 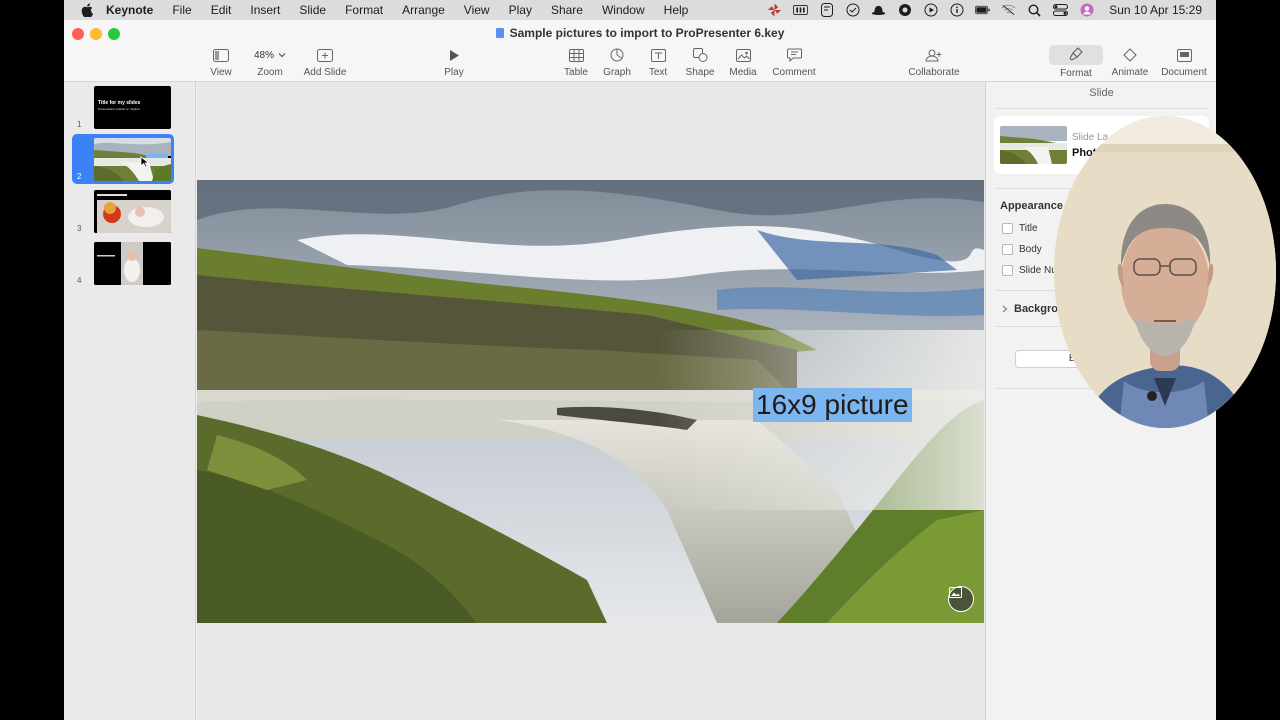 I want to click on appearance-heading: Appearance, so click(x=1031, y=206).